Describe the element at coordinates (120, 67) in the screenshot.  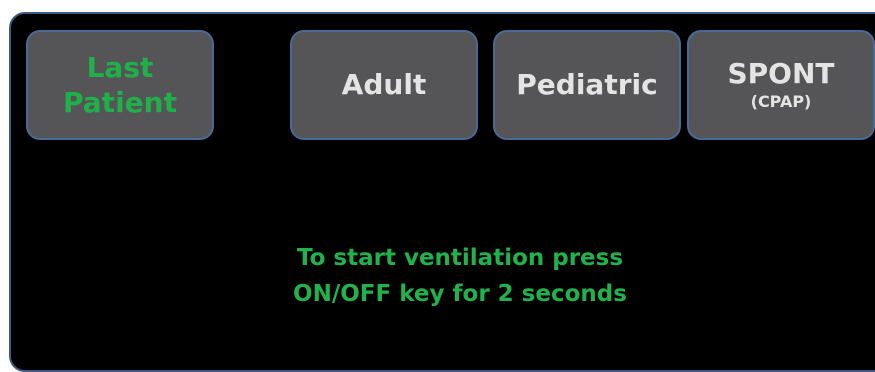
I see `last-patient-label-line1: Last` at that location.